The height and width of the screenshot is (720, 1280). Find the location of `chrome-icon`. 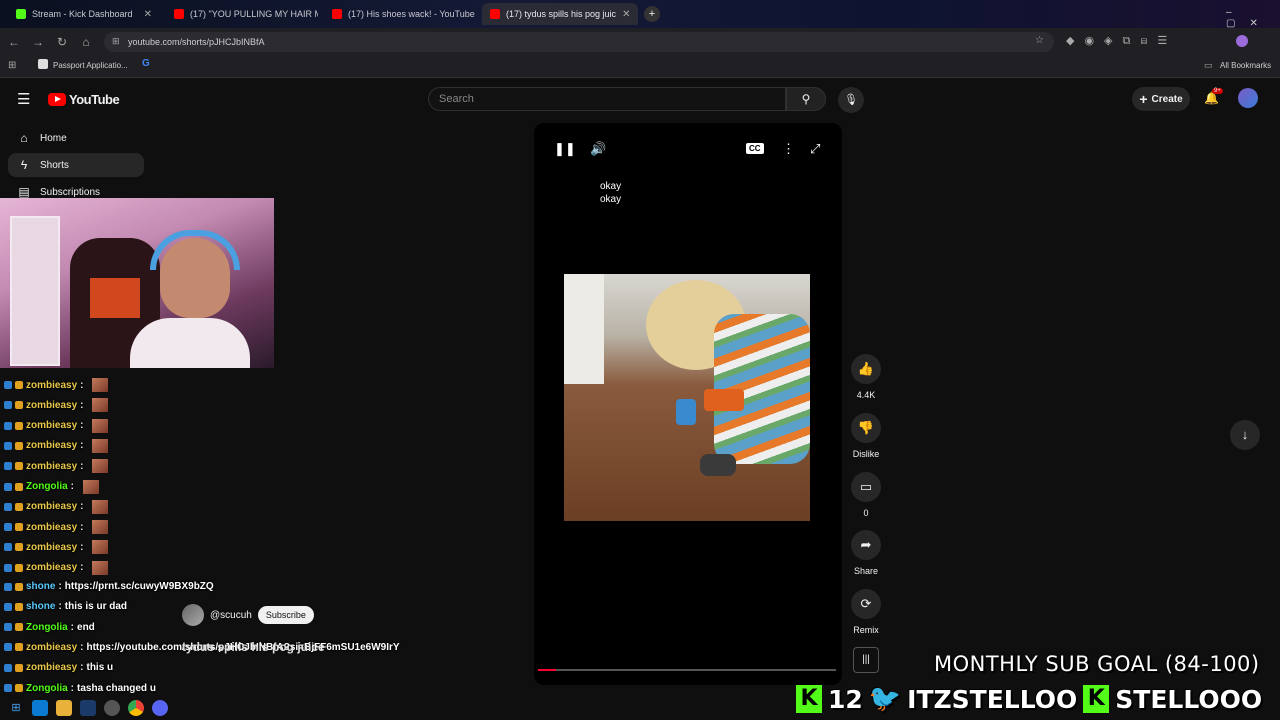

chrome-icon is located at coordinates (136, 708).